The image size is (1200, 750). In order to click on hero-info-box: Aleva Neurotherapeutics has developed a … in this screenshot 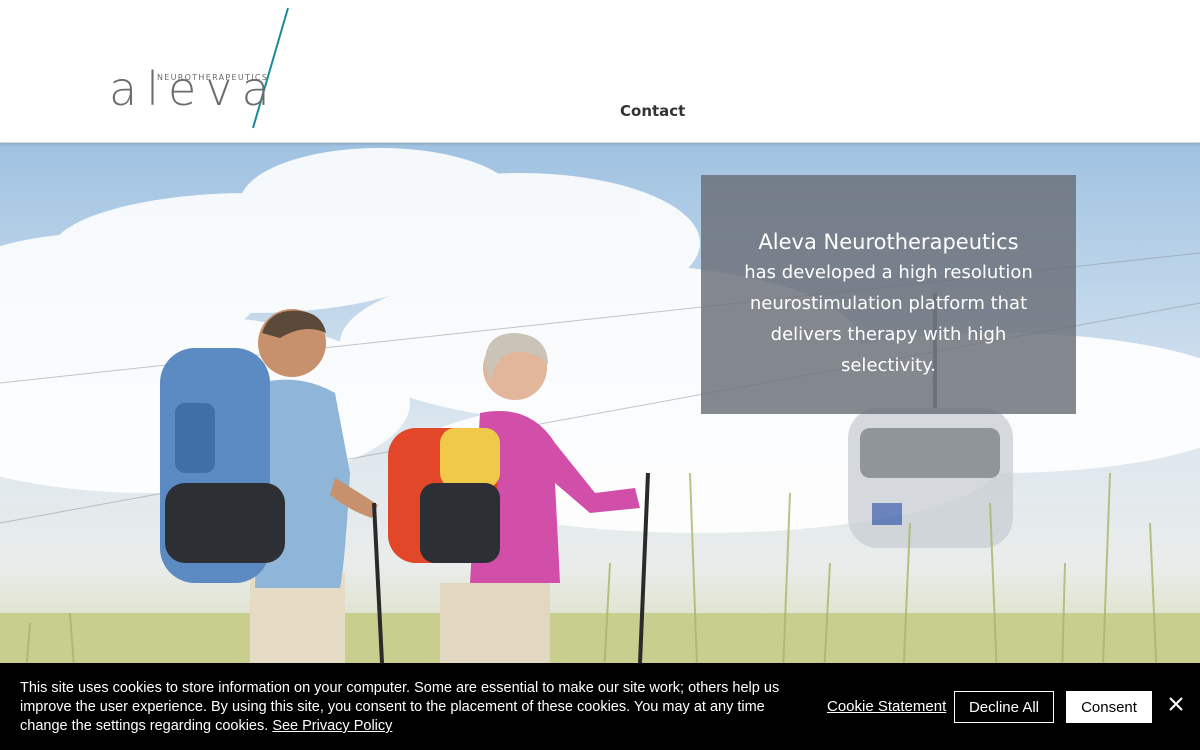, I will do `click(888, 294)`.